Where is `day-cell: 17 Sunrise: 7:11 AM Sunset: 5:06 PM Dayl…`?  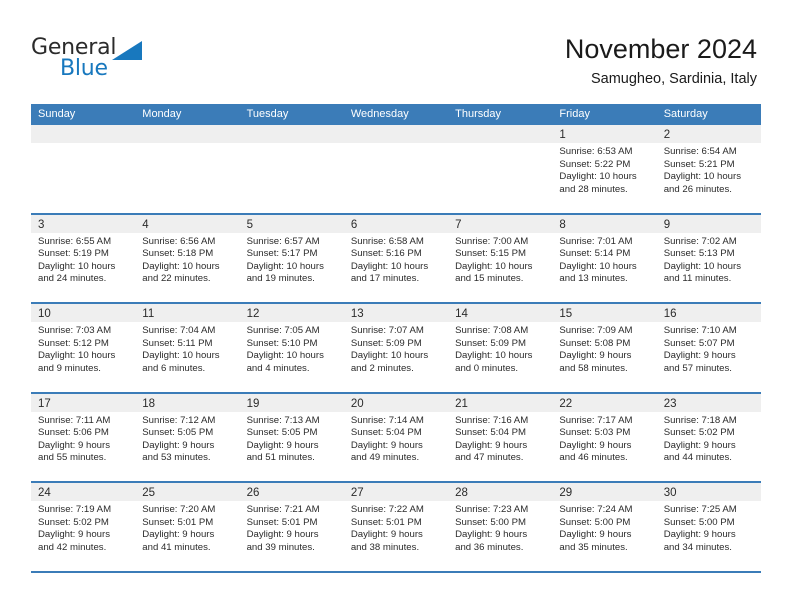
day-cell: 17 Sunrise: 7:11 AM Sunset: 5:06 PM Dayl… is located at coordinates (83, 437).